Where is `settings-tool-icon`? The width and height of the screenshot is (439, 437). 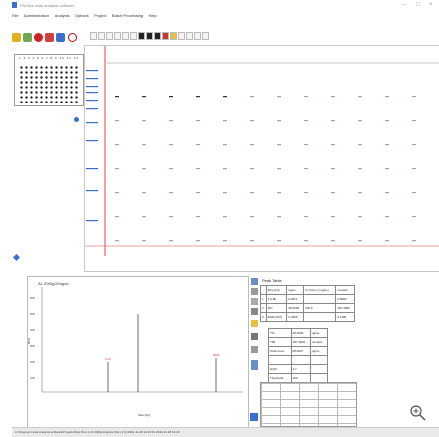 settings-tool-icon is located at coordinates (254, 336).